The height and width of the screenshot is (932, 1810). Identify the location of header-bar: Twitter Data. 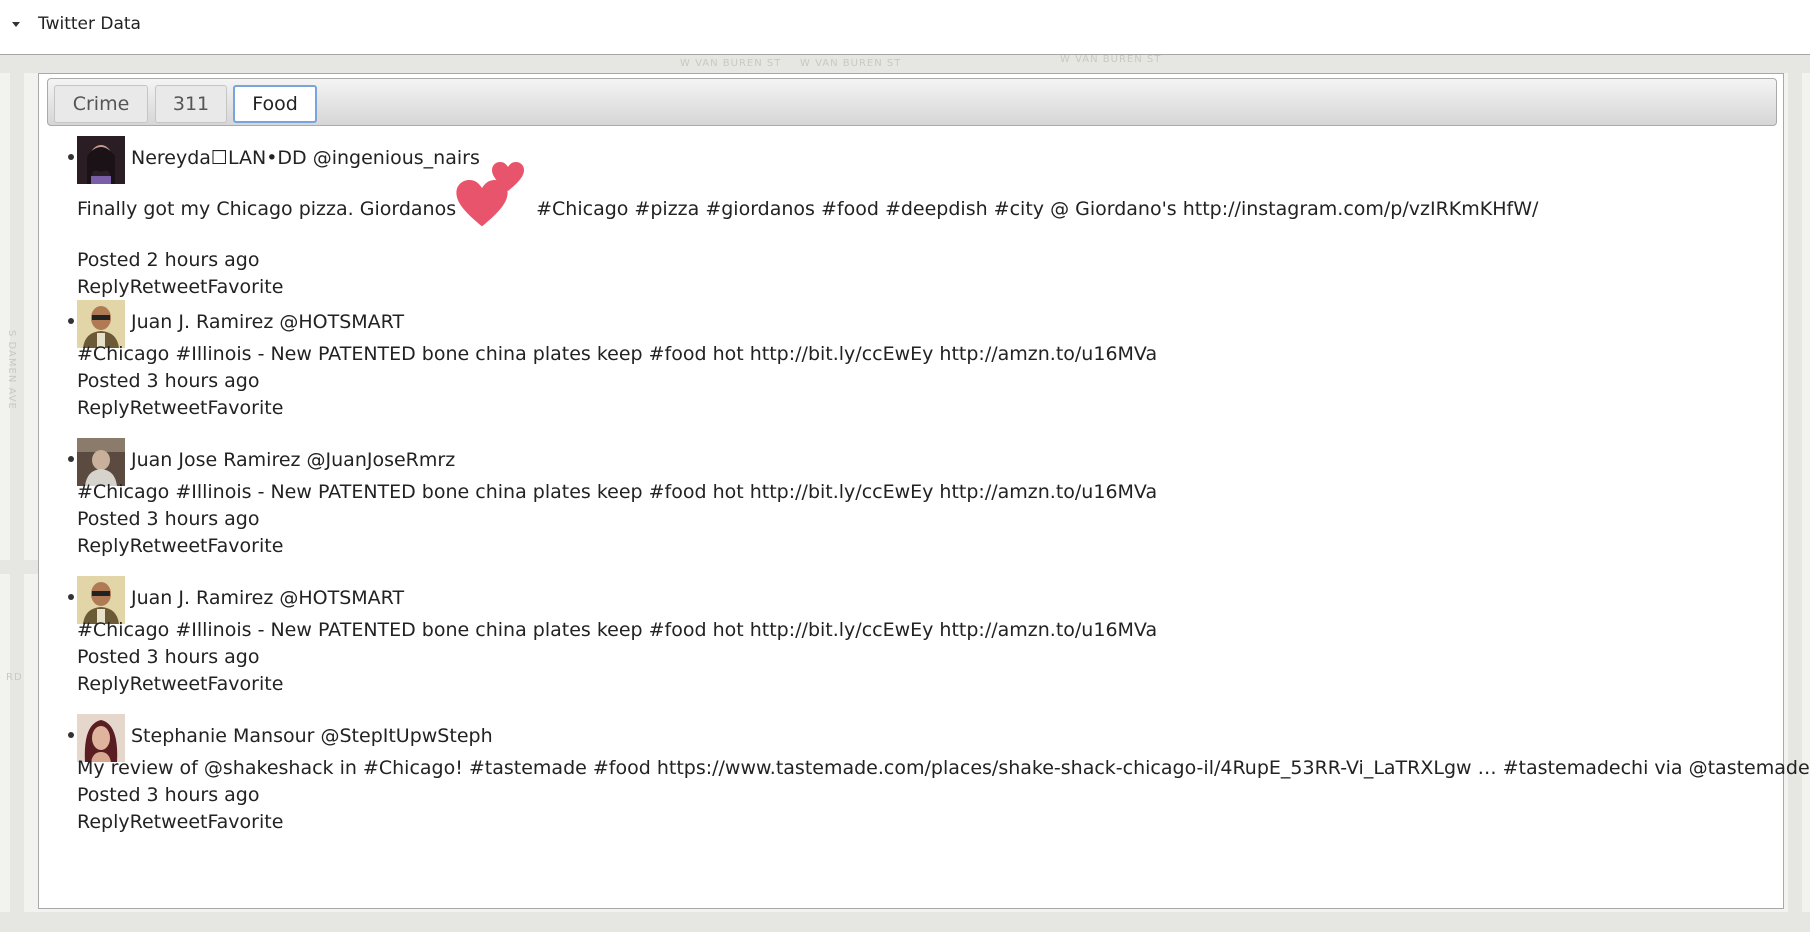
(905, 27).